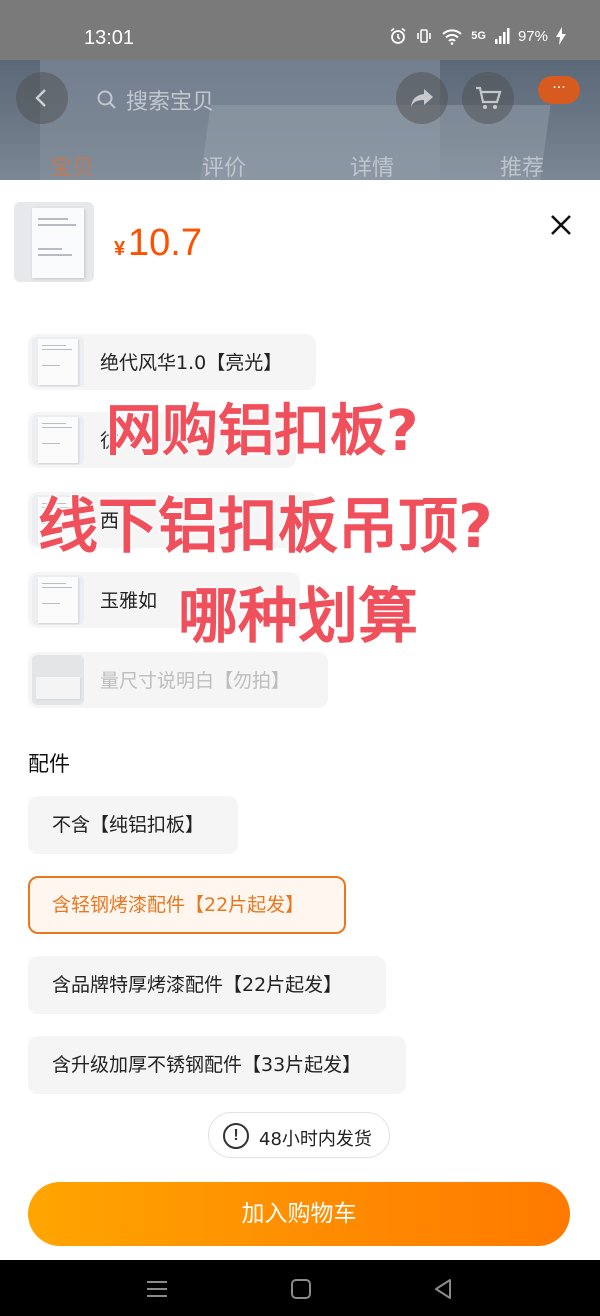  I want to click on tab-details: 详情, so click(372, 165).